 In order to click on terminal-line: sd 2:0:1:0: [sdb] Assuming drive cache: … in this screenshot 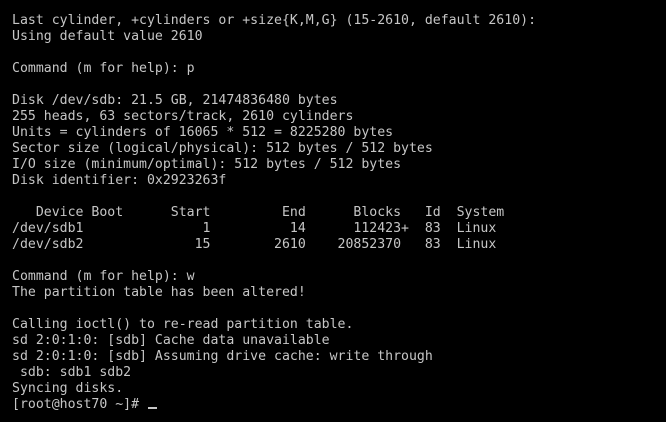, I will do `click(222, 356)`.